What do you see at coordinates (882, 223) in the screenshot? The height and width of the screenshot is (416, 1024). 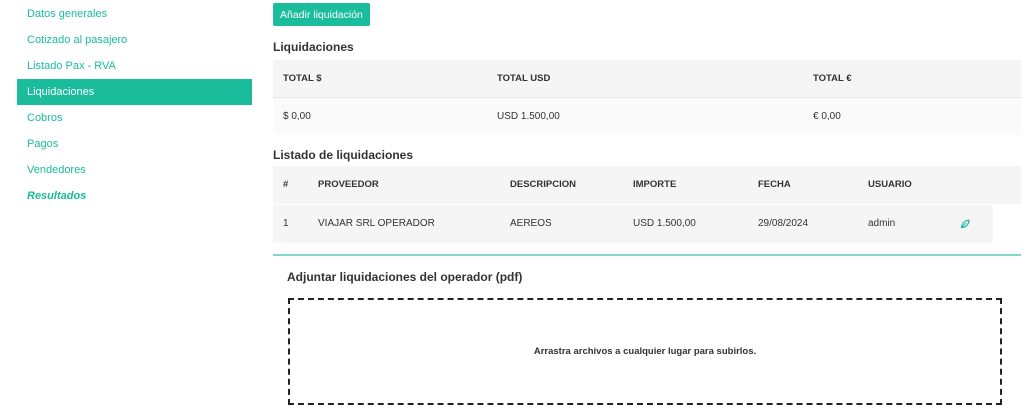 I see `cell-usuario: admin` at bounding box center [882, 223].